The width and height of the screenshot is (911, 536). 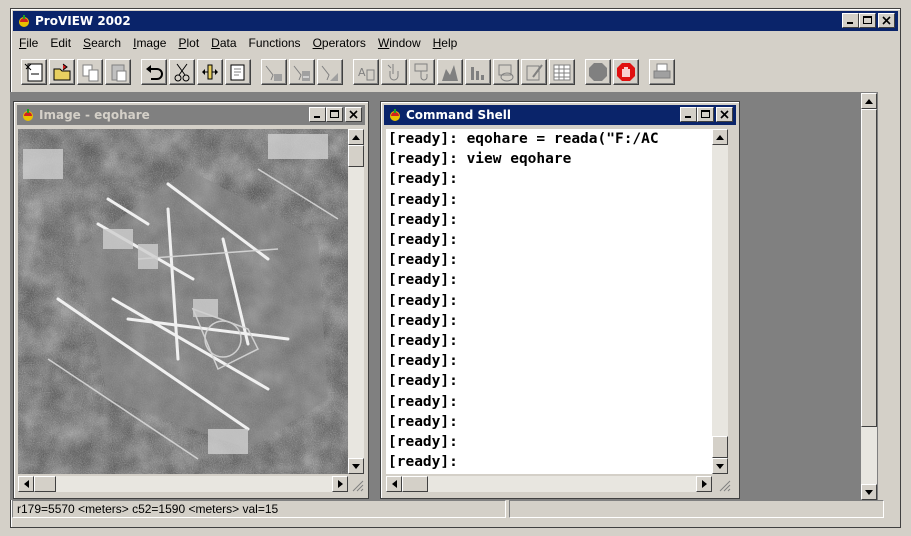 I want to click on hand-move-button, so click(x=422, y=72).